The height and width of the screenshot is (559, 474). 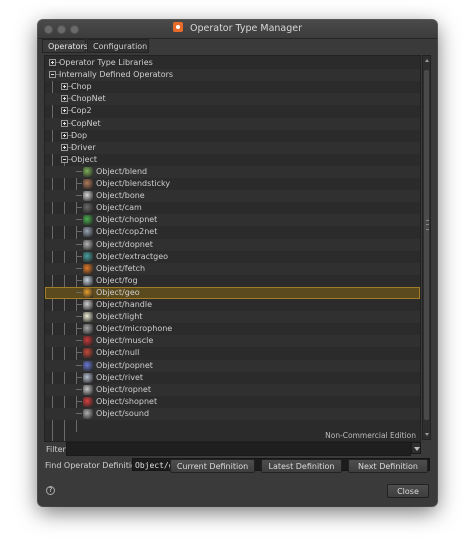 I want to click on light-icon, so click(x=88, y=317).